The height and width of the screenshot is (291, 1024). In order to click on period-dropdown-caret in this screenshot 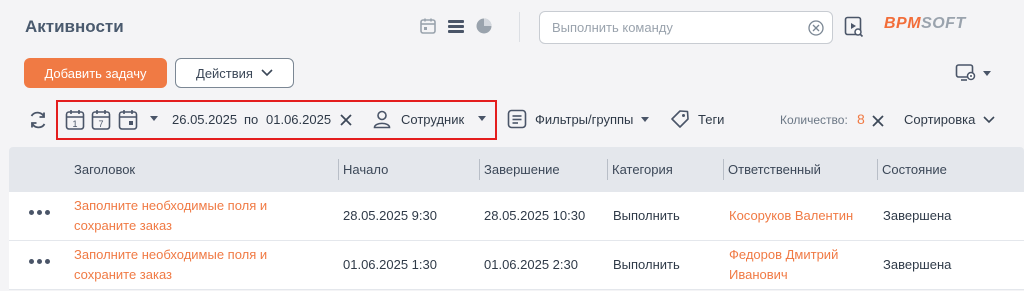, I will do `click(154, 118)`.